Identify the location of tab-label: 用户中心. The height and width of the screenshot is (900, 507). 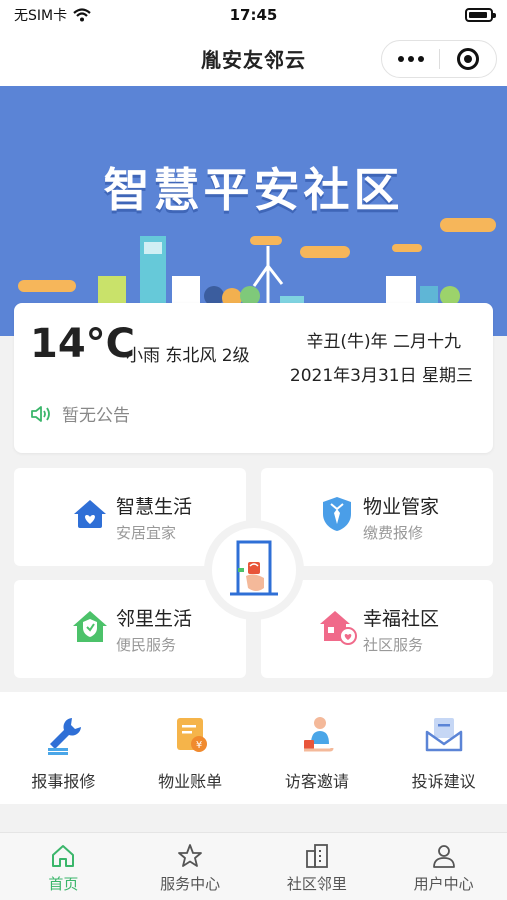
(443, 884).